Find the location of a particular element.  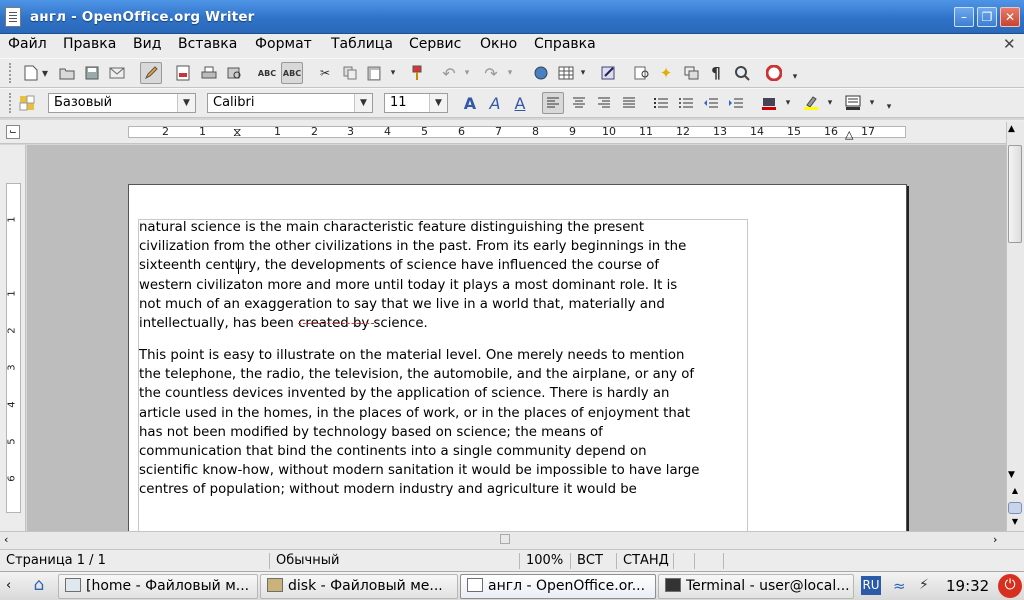

align-center-icon is located at coordinates (579, 103).